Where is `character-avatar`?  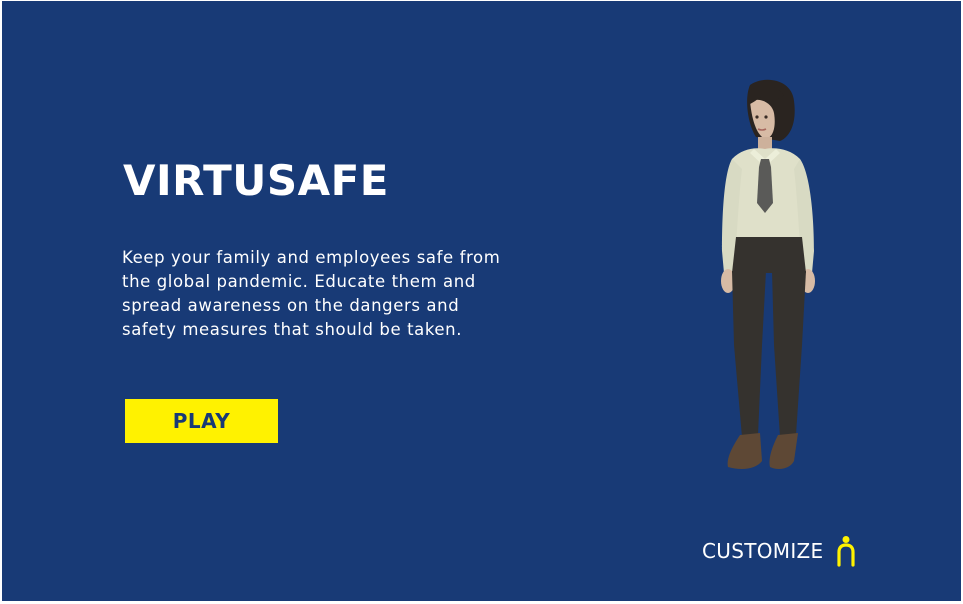 character-avatar is located at coordinates (768, 274).